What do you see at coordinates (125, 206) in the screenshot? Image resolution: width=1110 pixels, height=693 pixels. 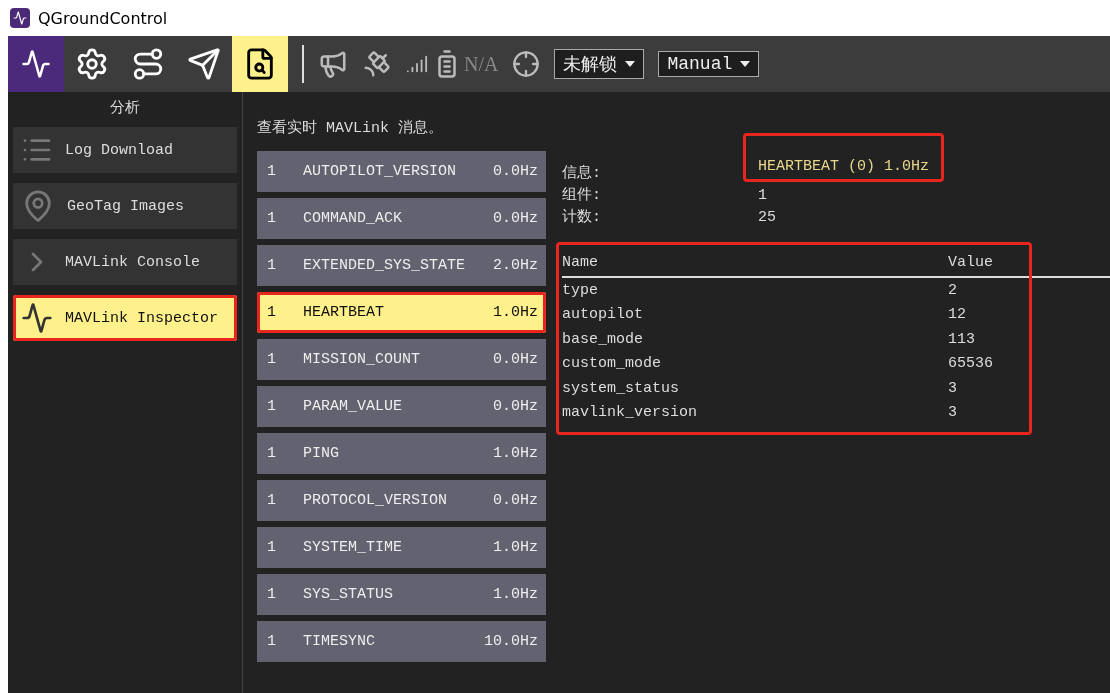 I see `sidebar-item: GeoTag Images` at bounding box center [125, 206].